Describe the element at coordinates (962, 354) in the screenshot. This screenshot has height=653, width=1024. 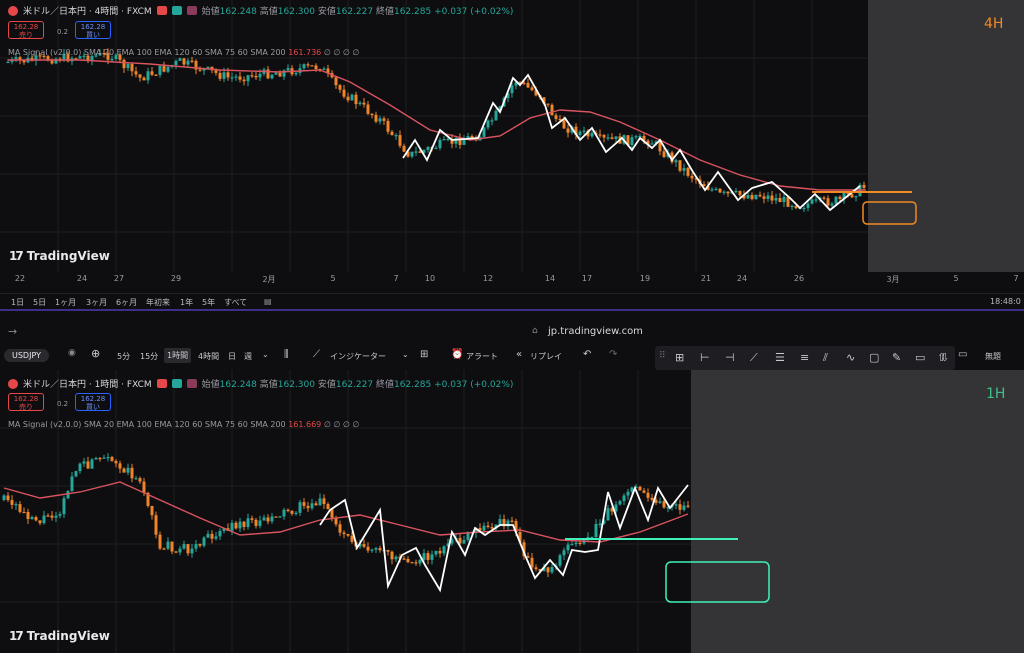
I see `layout-icon: ▭` at that location.